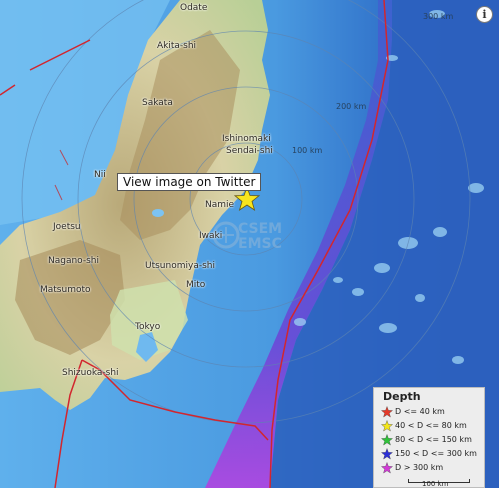 The height and width of the screenshot is (488, 499). What do you see at coordinates (436, 453) in the screenshot?
I see `legend-label: 150 < D <= 300 km` at bounding box center [436, 453].